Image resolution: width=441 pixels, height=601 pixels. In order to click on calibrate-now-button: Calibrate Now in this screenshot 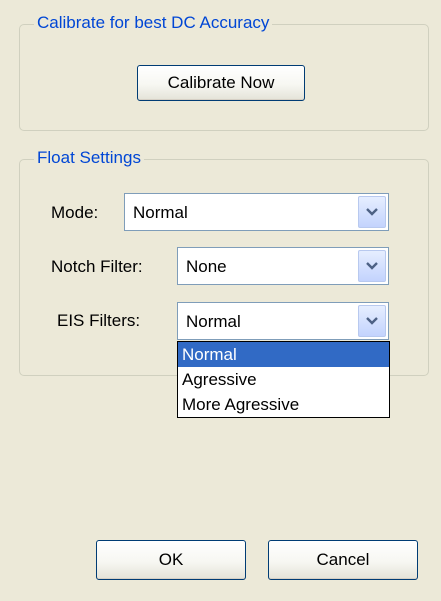, I will do `click(221, 83)`.